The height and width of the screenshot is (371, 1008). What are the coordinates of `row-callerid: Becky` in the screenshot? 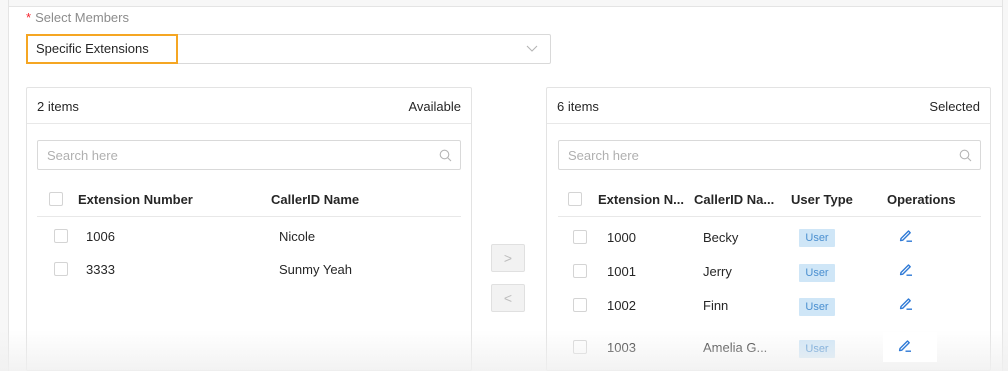 It's located at (721, 237).